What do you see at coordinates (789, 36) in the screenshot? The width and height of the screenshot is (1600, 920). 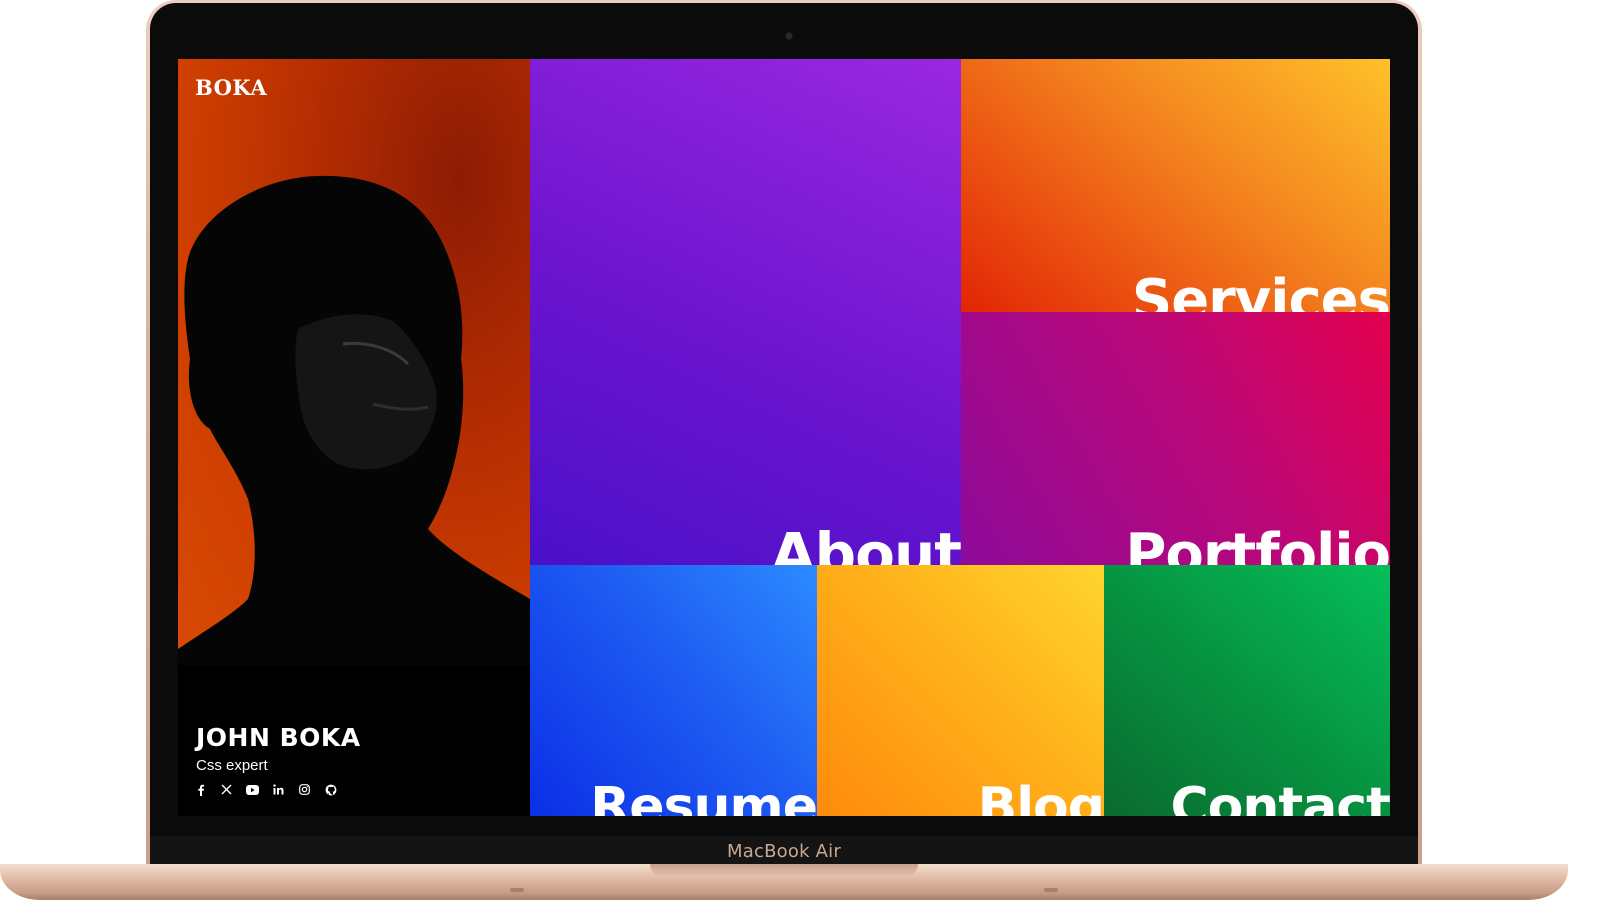 I see `camera-dot` at bounding box center [789, 36].